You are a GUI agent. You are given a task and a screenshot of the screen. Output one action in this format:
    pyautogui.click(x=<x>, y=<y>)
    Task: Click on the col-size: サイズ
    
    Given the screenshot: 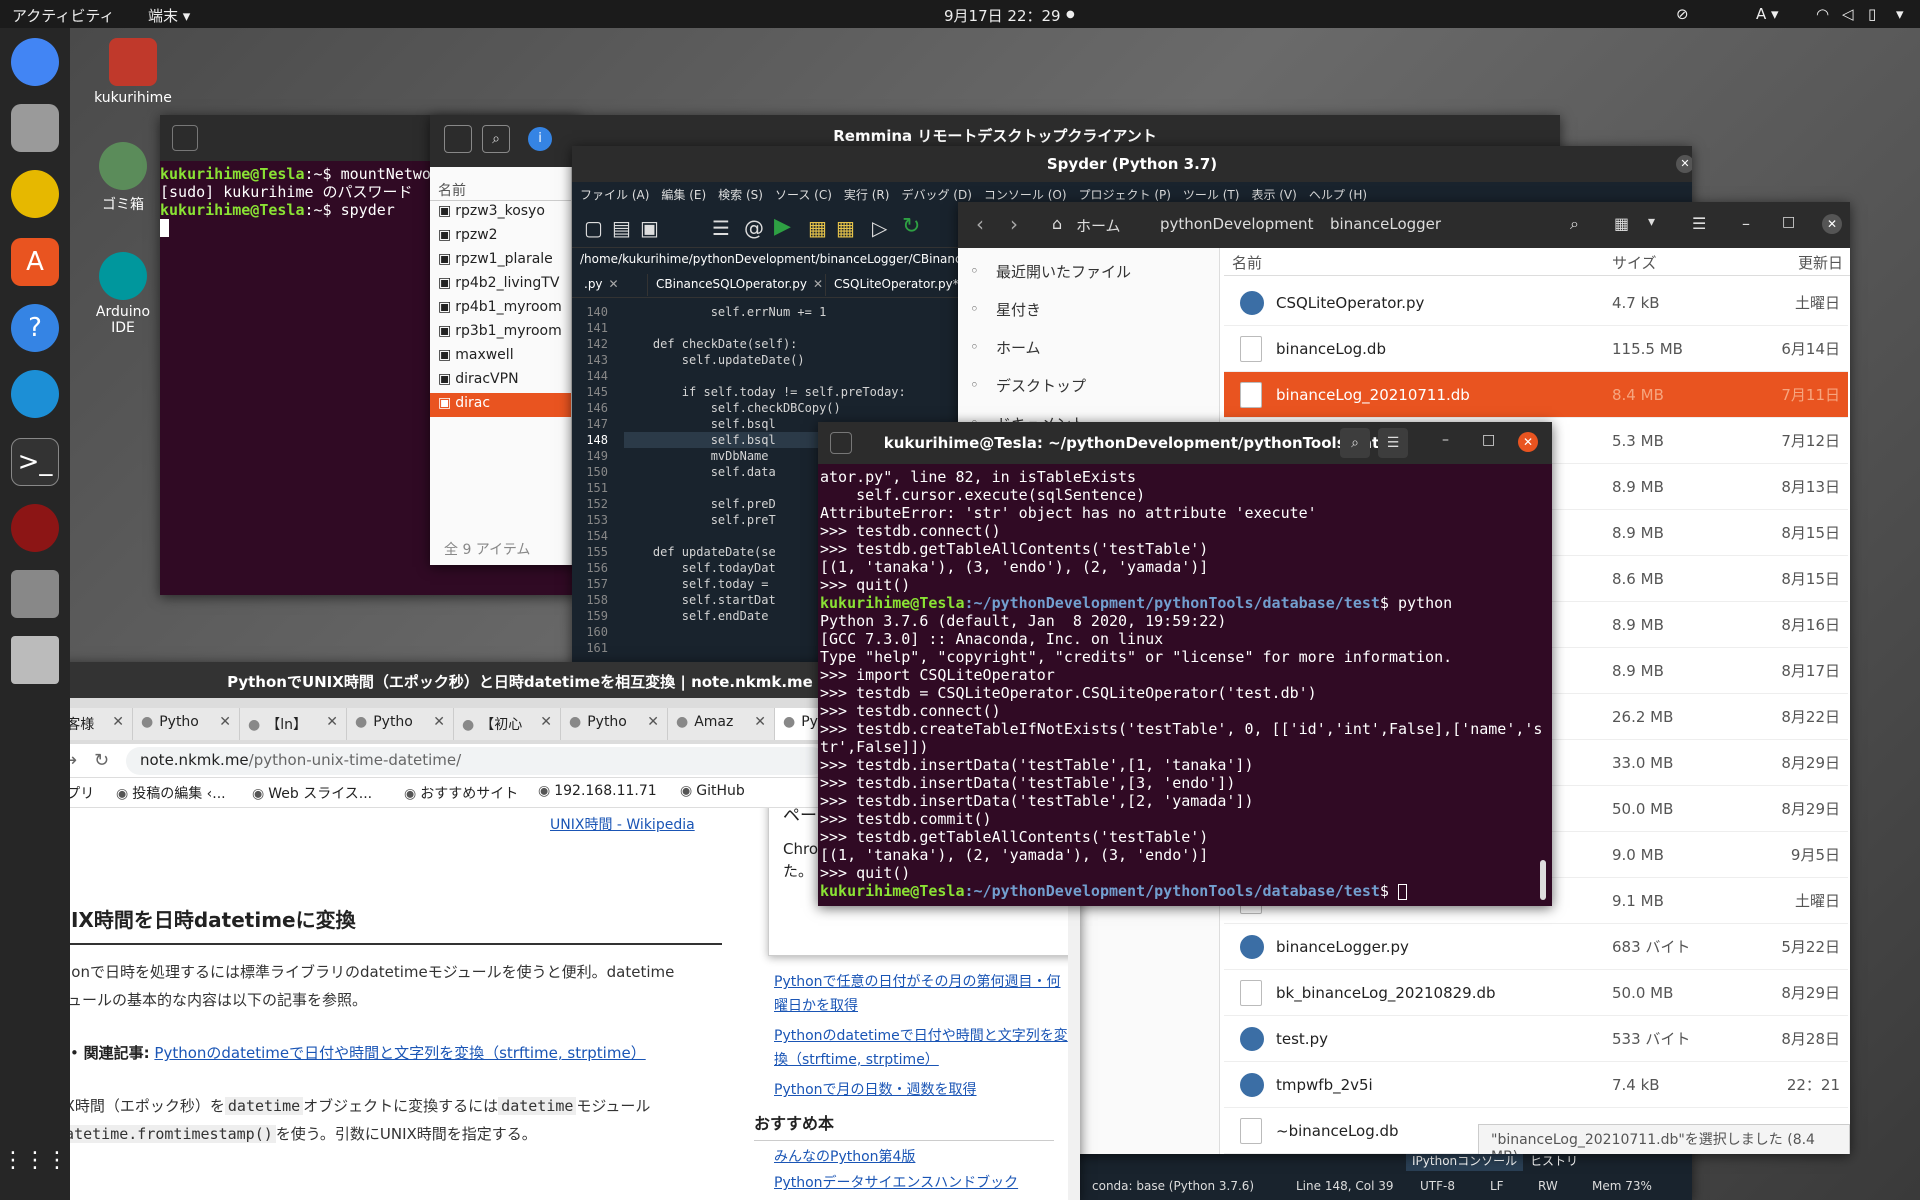 What is the action you would take?
    pyautogui.click(x=1634, y=262)
    